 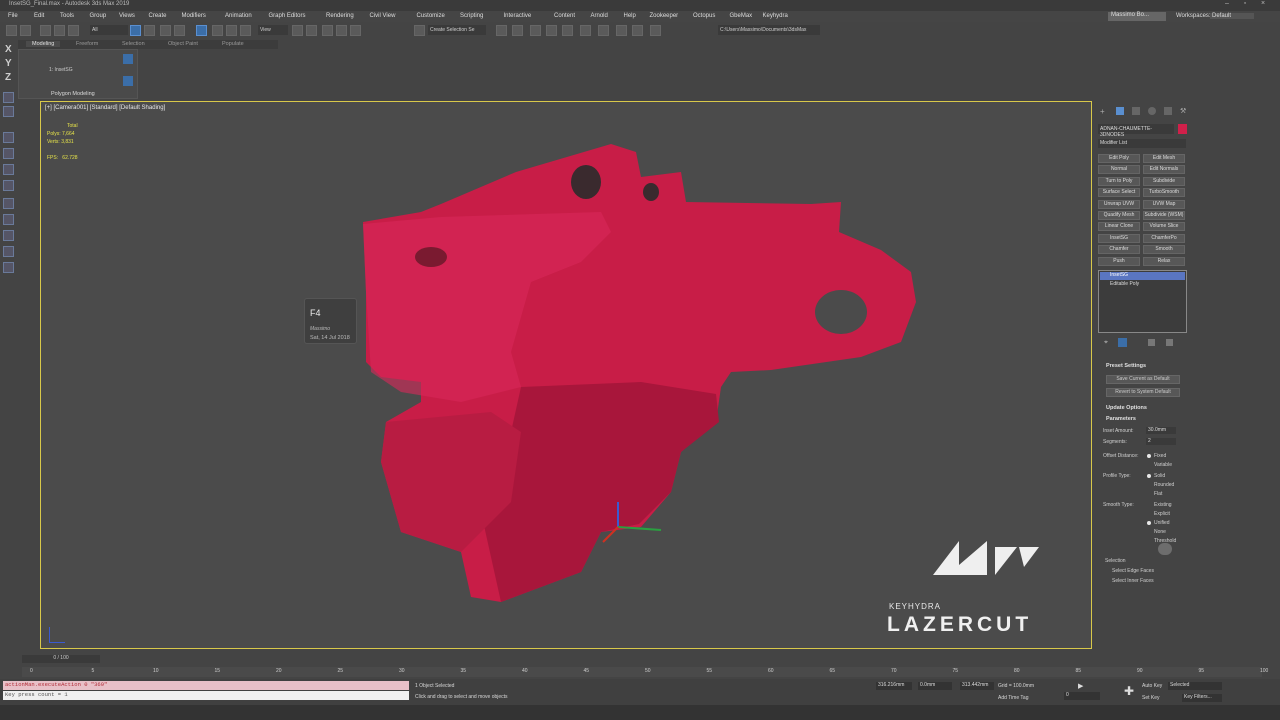 What do you see at coordinates (1119, 181) in the screenshot?
I see `modifier-button-turn-to-poly: Turn to Poly` at bounding box center [1119, 181].